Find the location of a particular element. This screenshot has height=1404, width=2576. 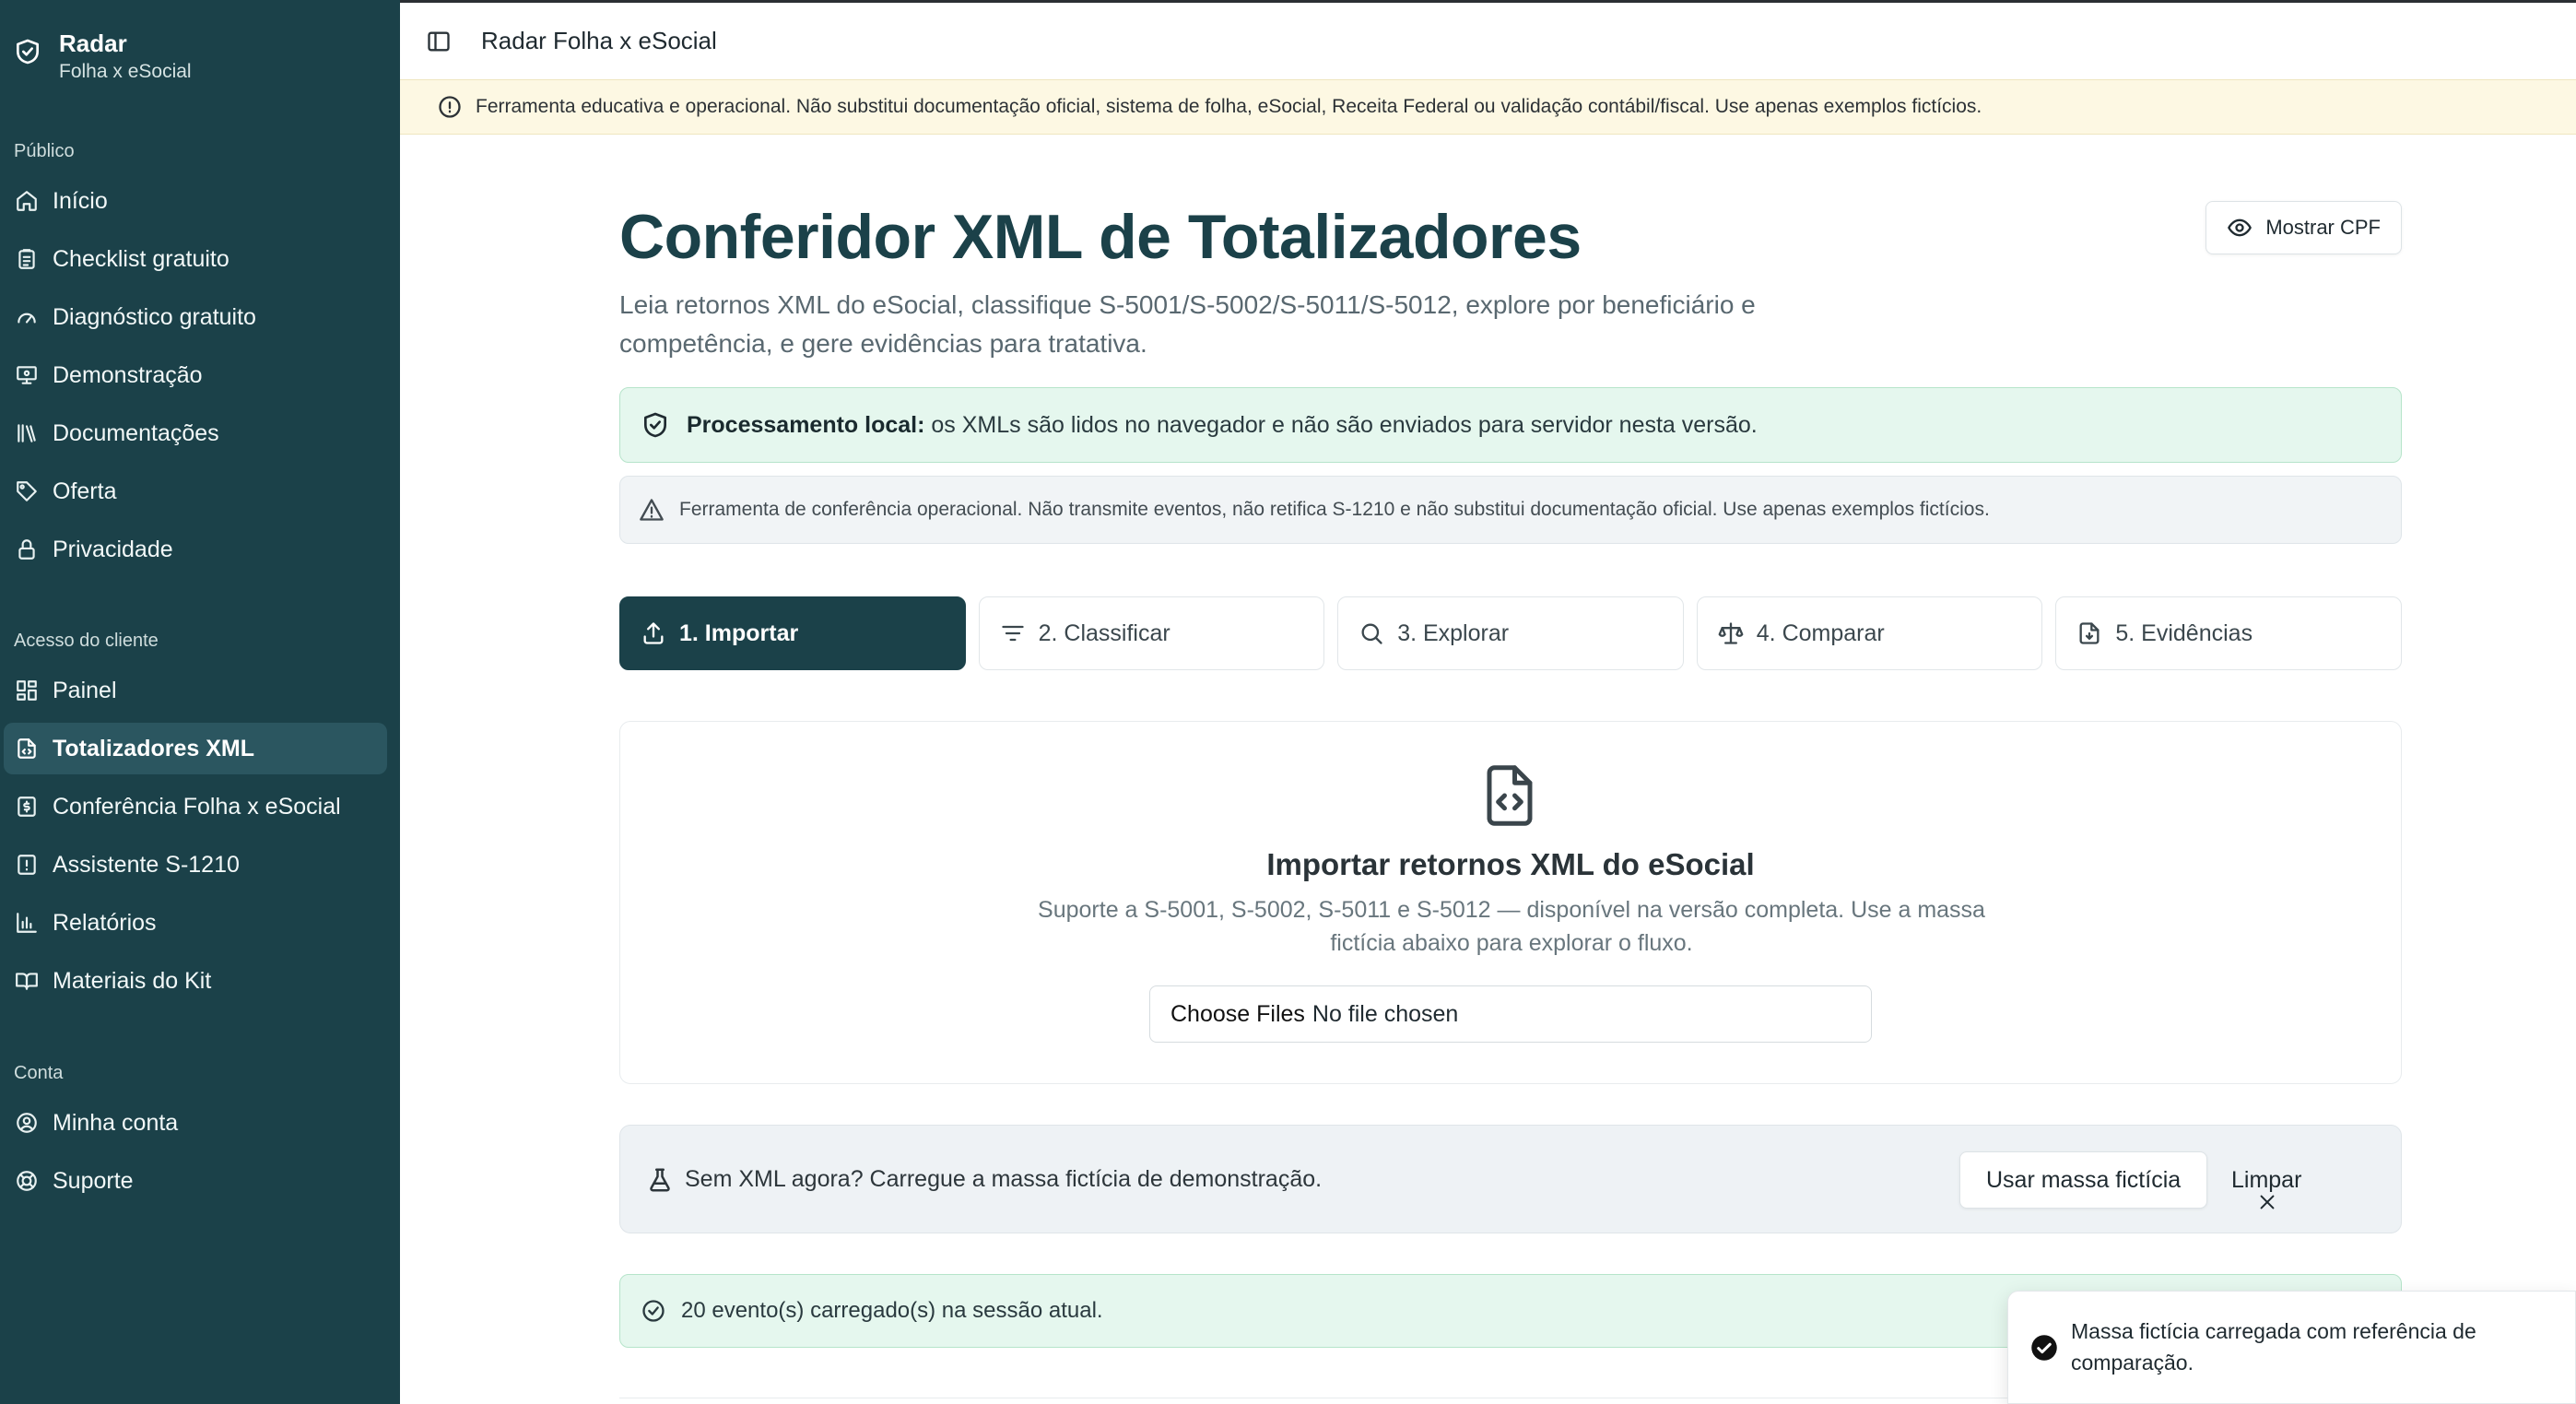

tab-label: 2. Classificar is located at coordinates (1104, 632).